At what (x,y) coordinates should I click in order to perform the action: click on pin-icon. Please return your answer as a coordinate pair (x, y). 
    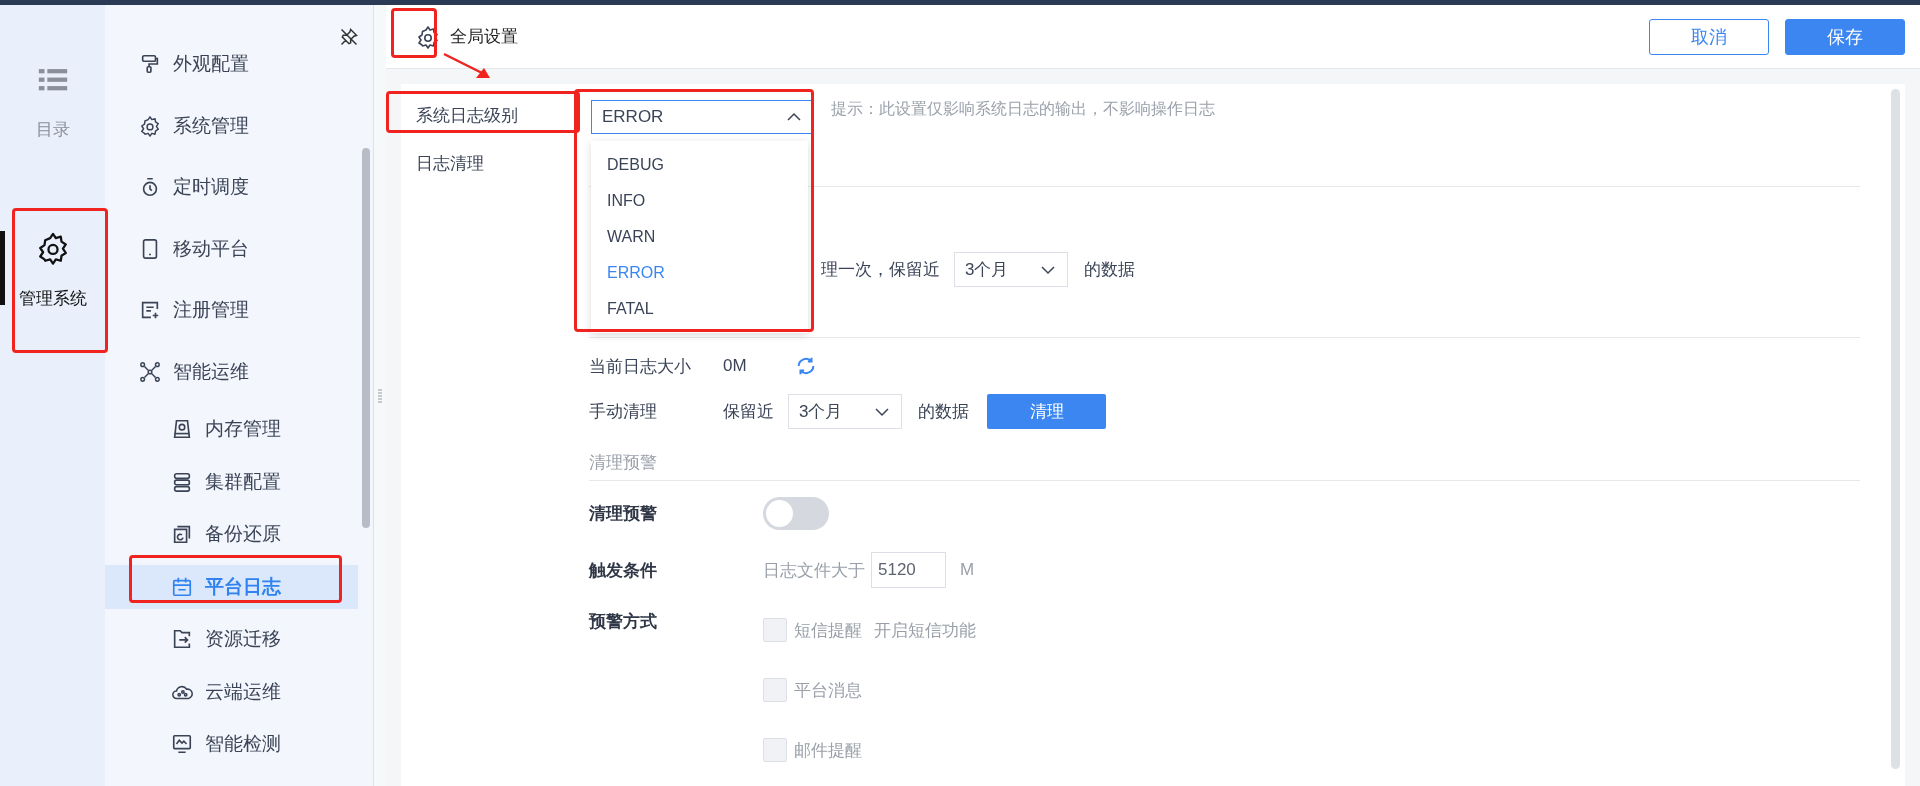
    Looking at the image, I should click on (349, 37).